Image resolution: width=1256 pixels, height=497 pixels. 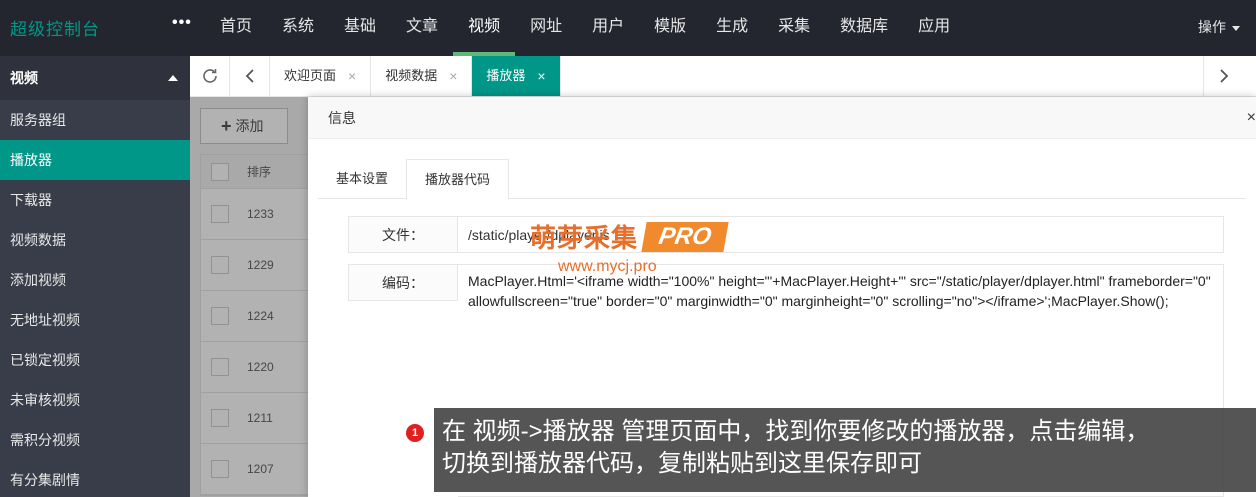 What do you see at coordinates (210, 76) in the screenshot?
I see `refresh-icon` at bounding box center [210, 76].